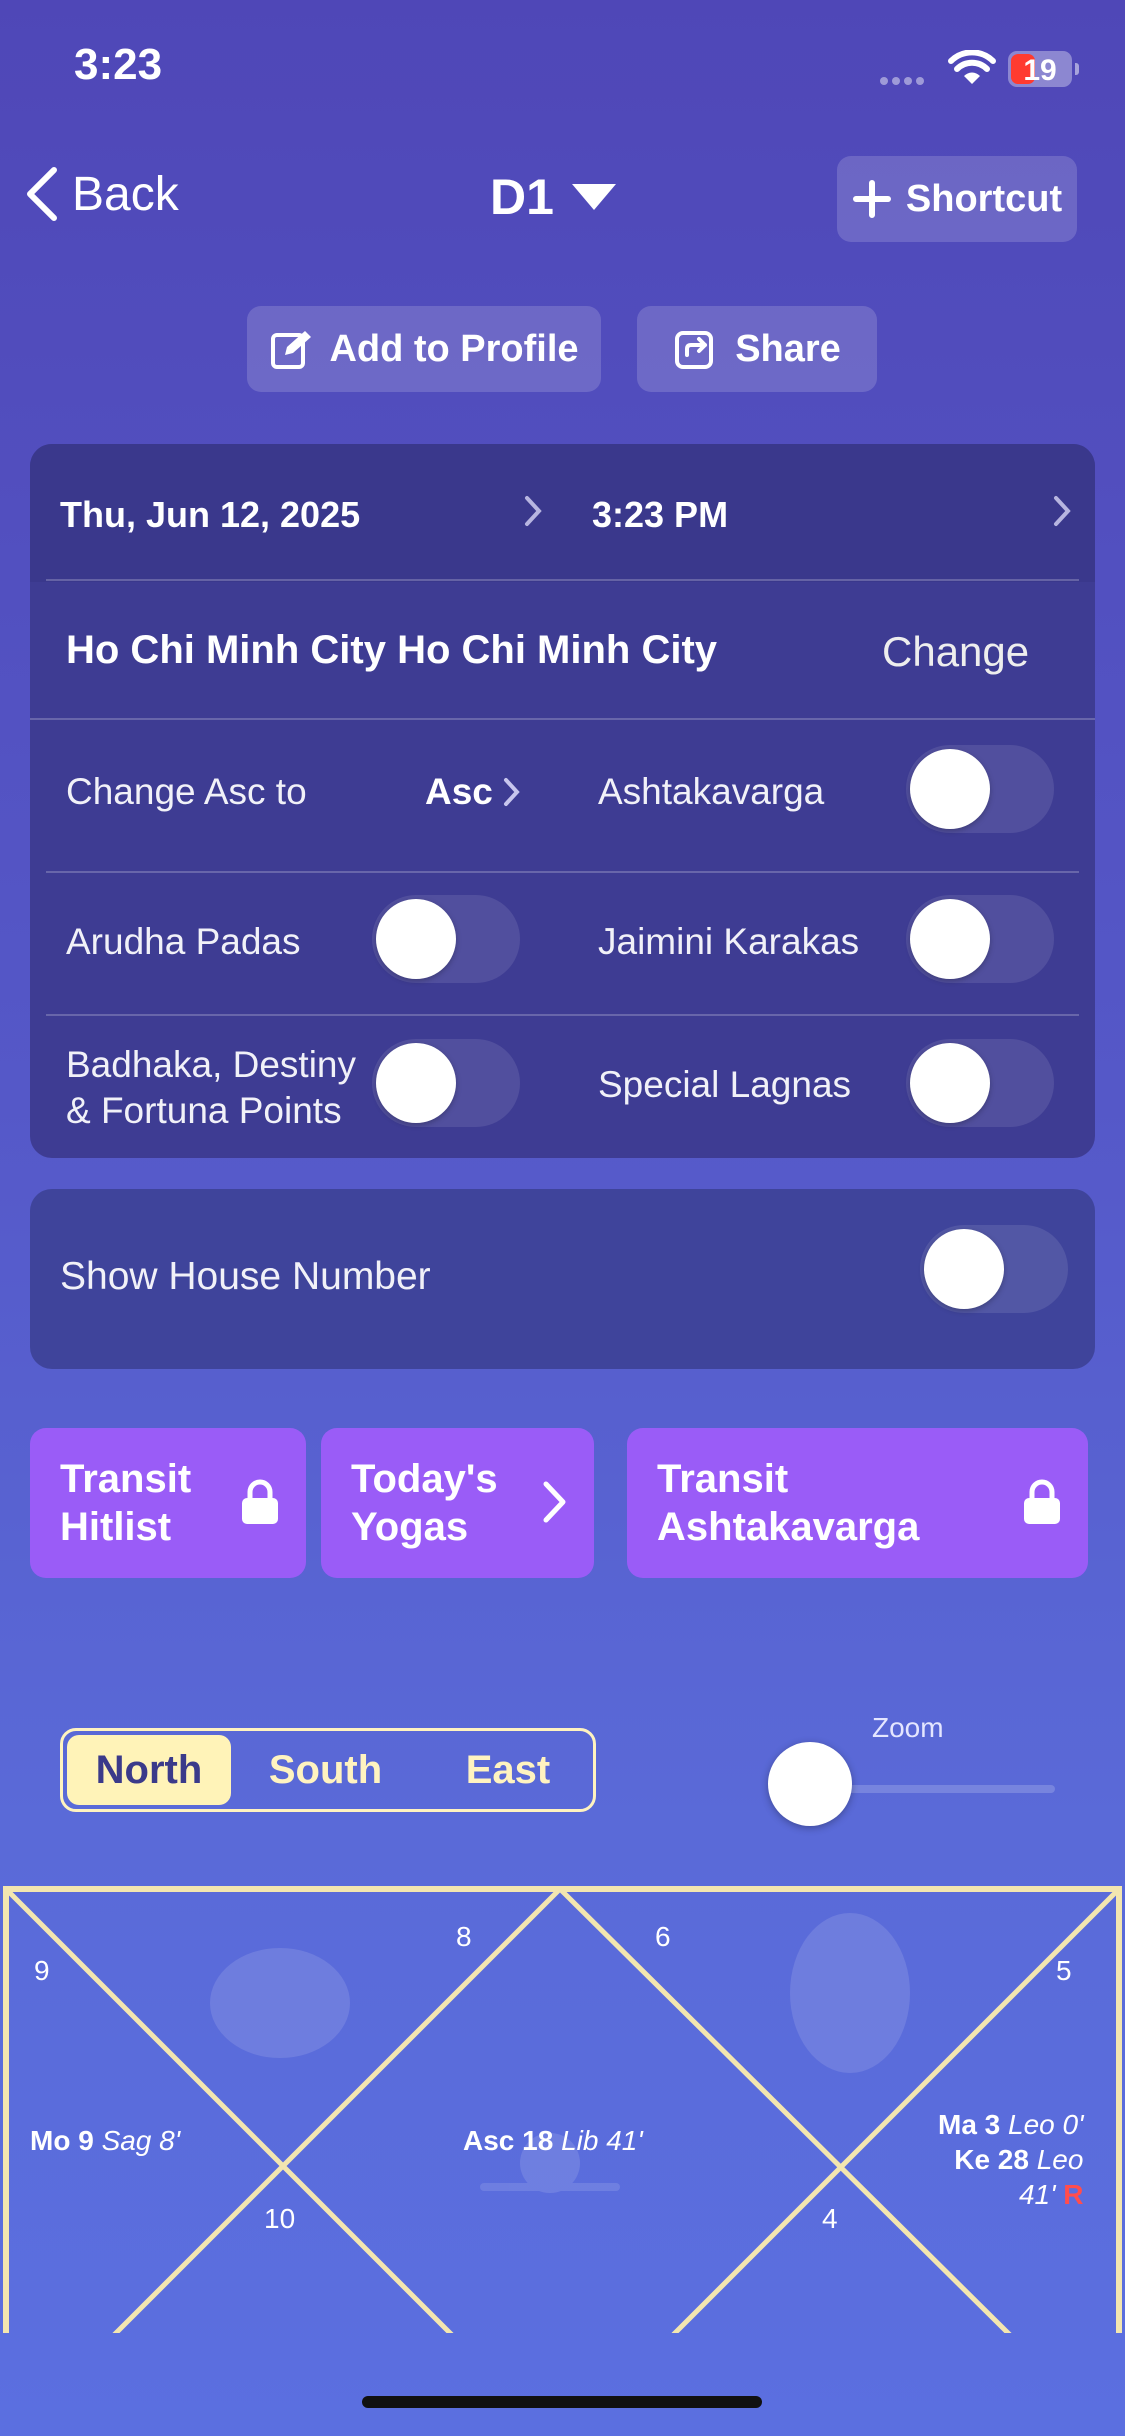  Describe the element at coordinates (1073, 2194) in the screenshot. I see `retrograde-marker: R` at that location.